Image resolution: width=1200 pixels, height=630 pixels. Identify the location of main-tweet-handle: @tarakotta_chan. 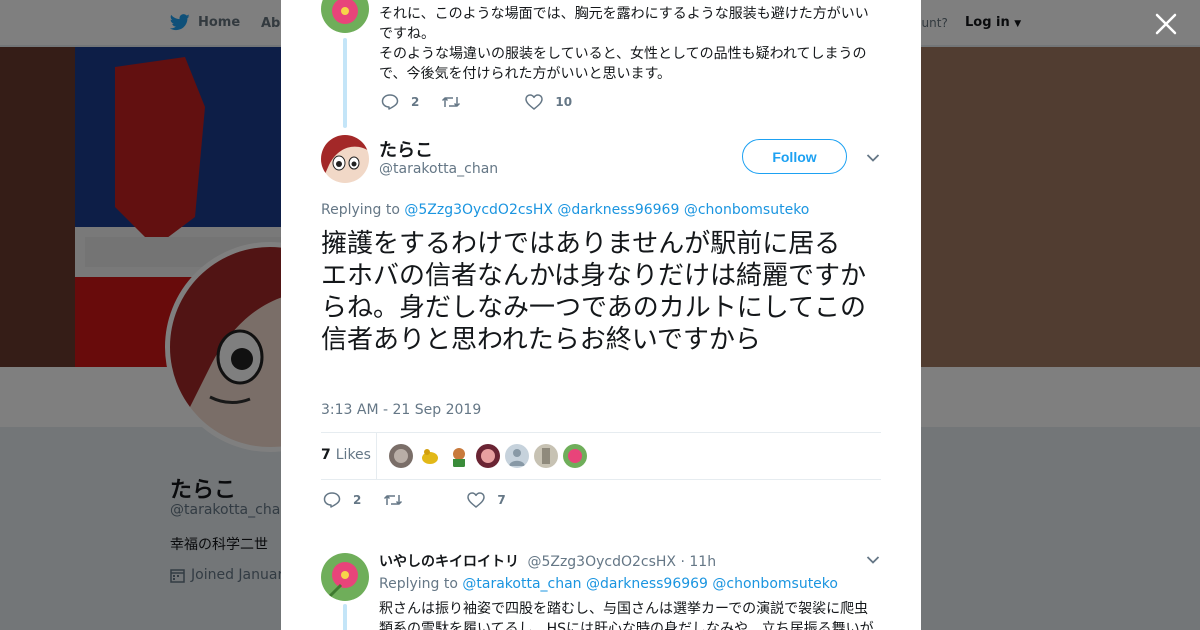
(438, 169).